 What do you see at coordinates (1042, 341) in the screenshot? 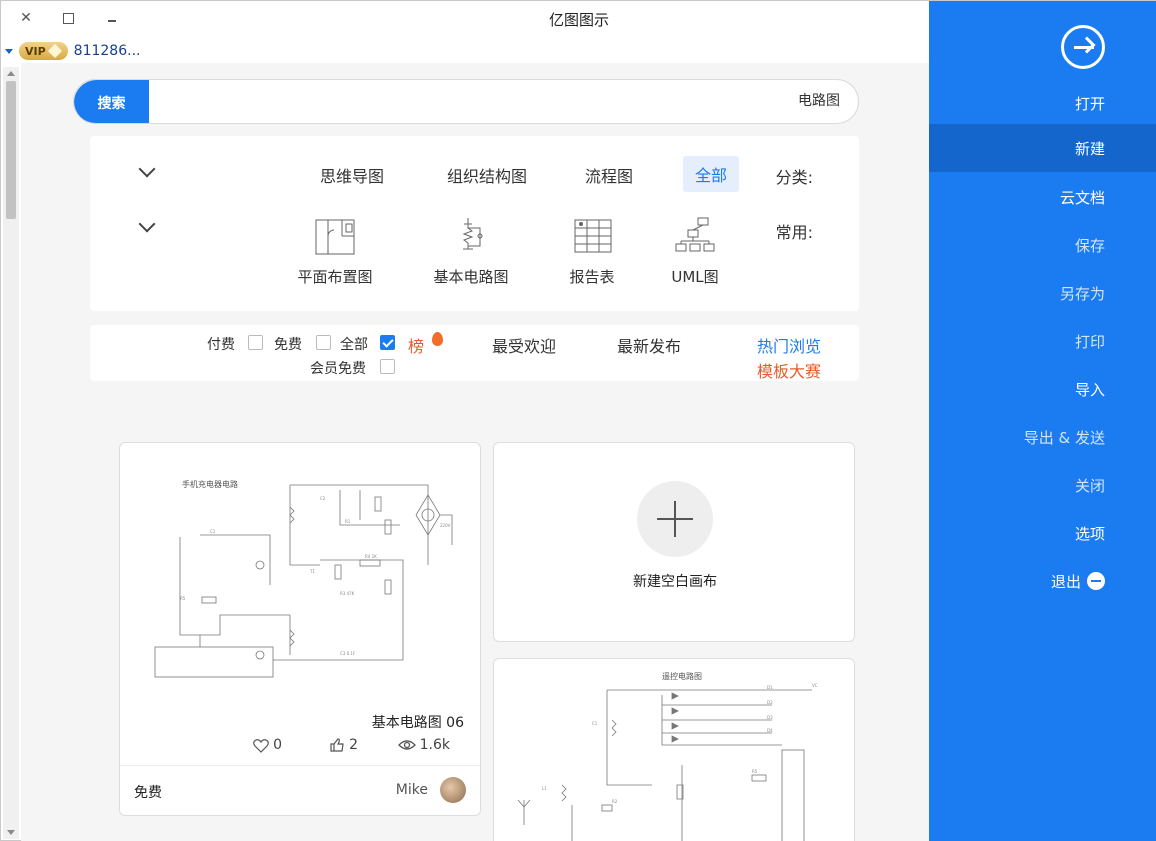
I see `sidebar-item-print: 打印` at bounding box center [1042, 341].